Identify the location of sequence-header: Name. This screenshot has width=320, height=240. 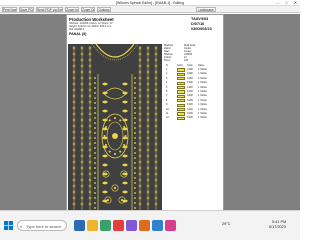
(201, 65).